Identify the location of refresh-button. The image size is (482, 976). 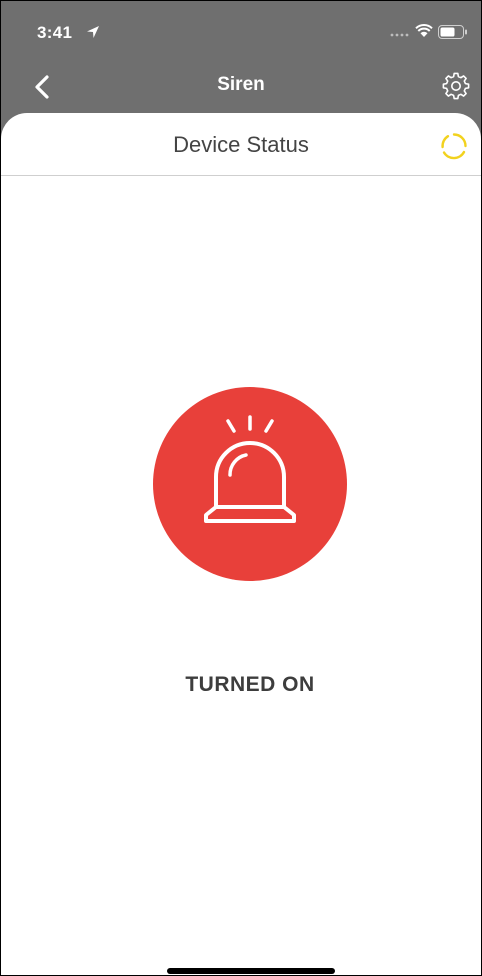
(454, 146).